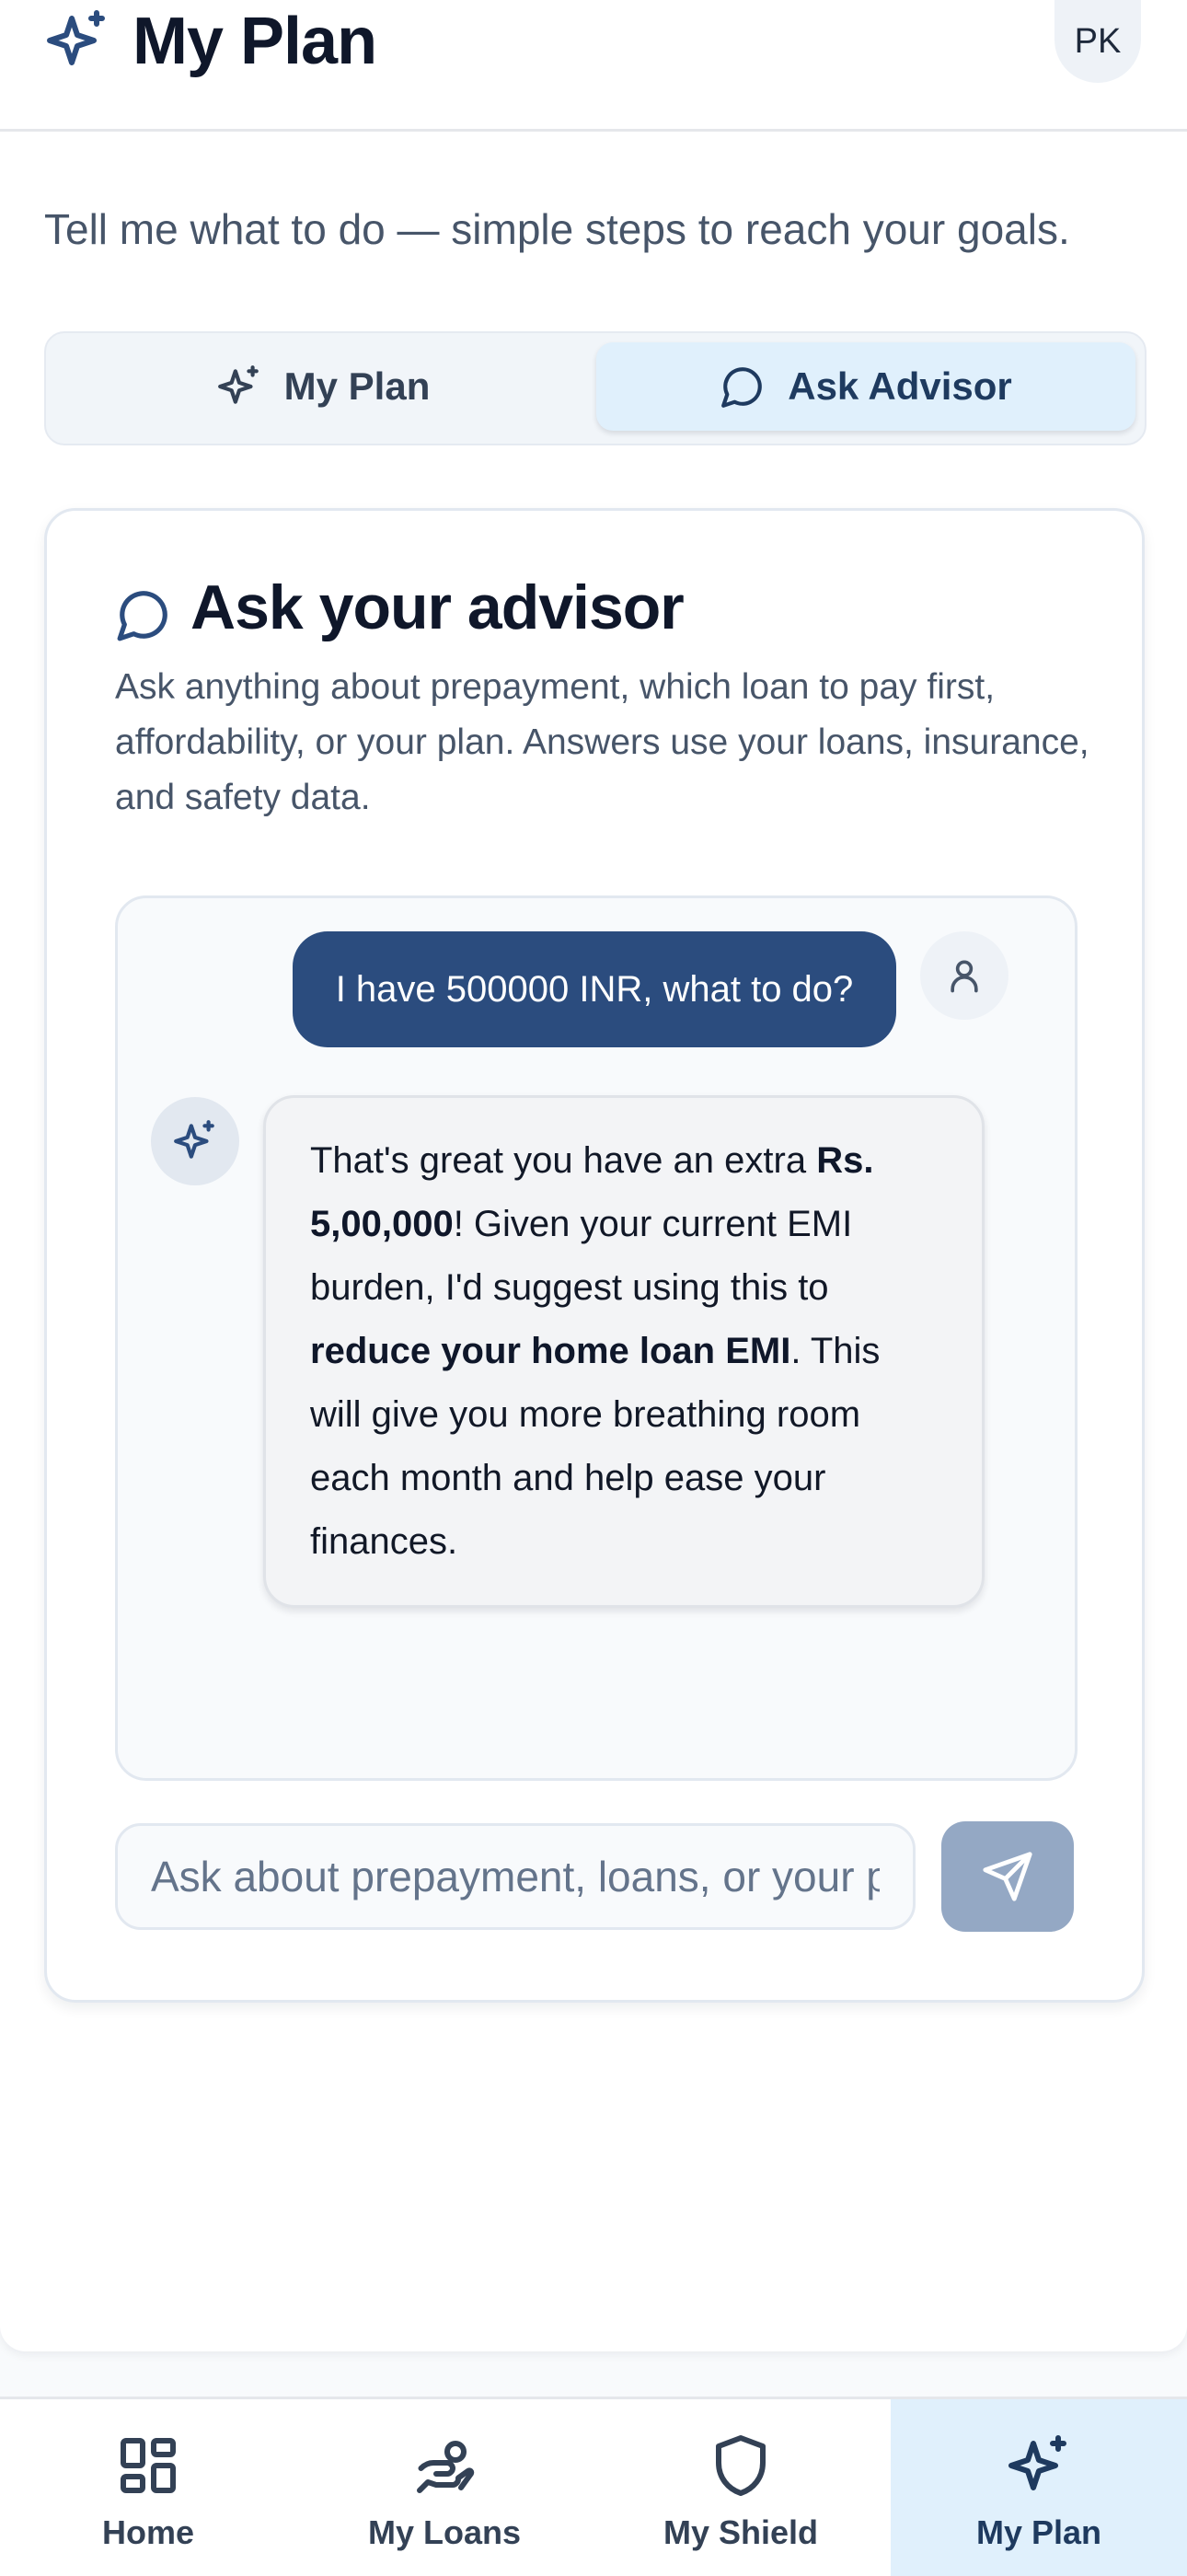  Describe the element at coordinates (148, 2465) in the screenshot. I see `grid-icon` at that location.